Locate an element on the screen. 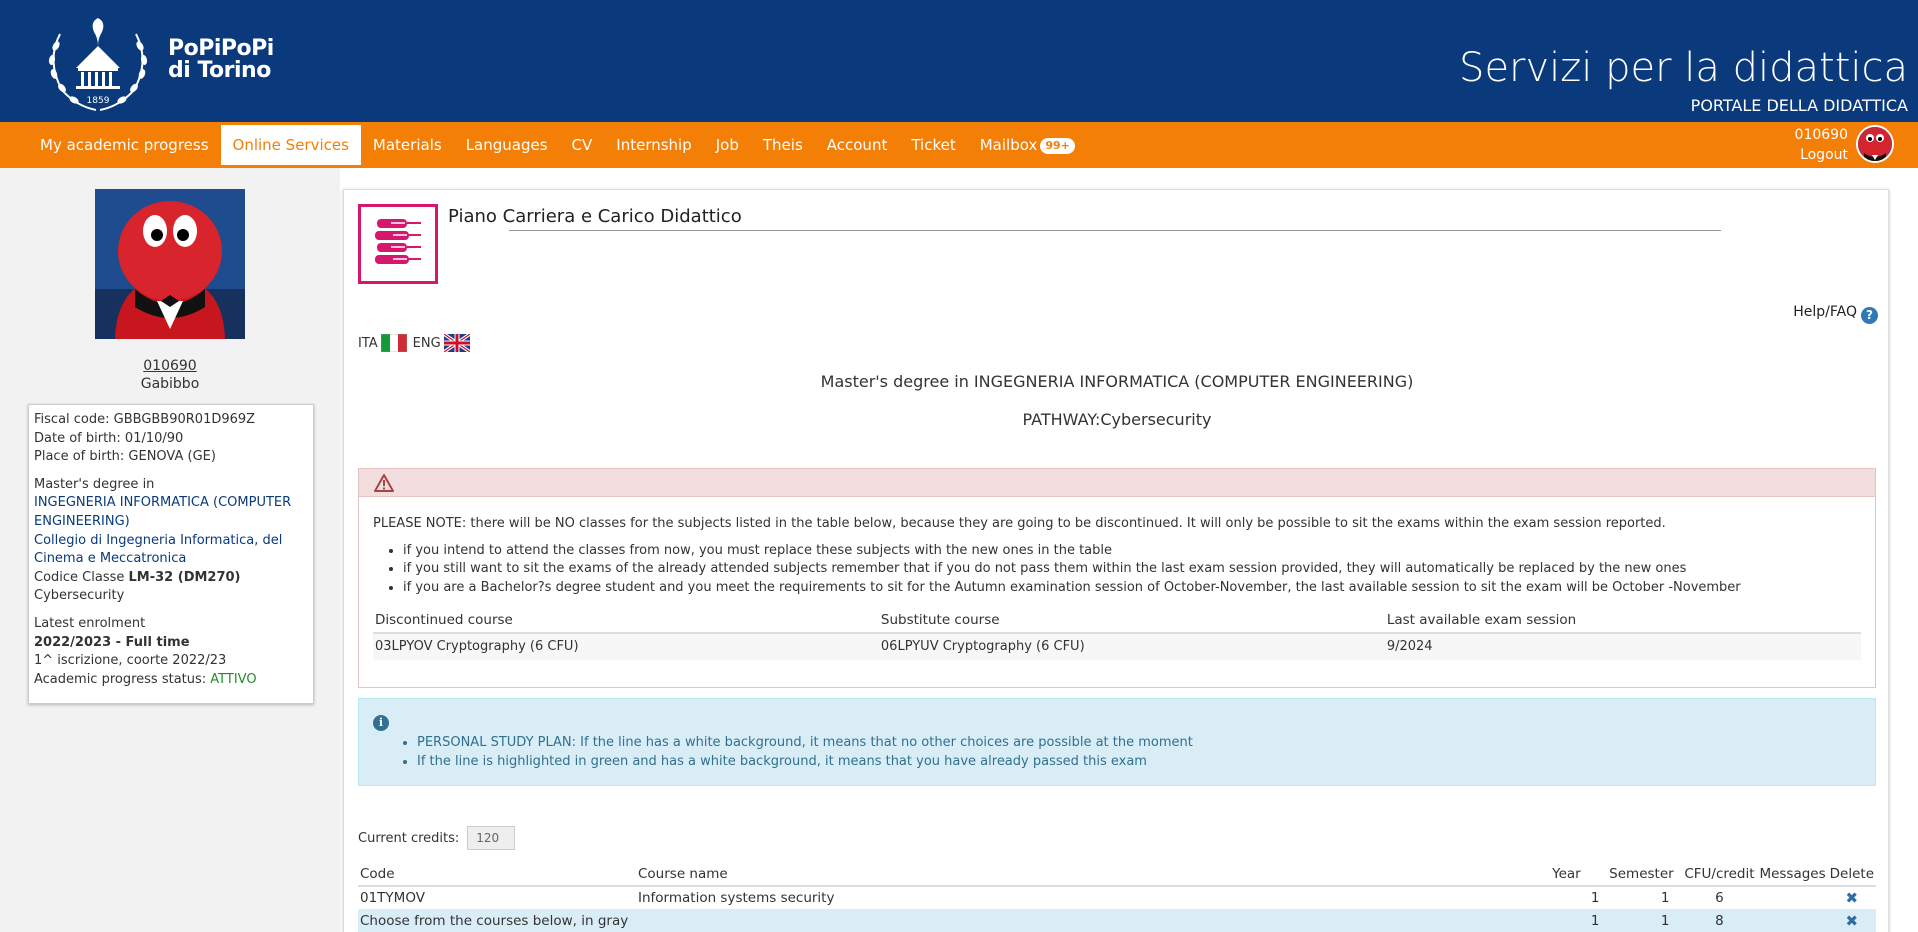  info-icon: i is located at coordinates (381, 723).